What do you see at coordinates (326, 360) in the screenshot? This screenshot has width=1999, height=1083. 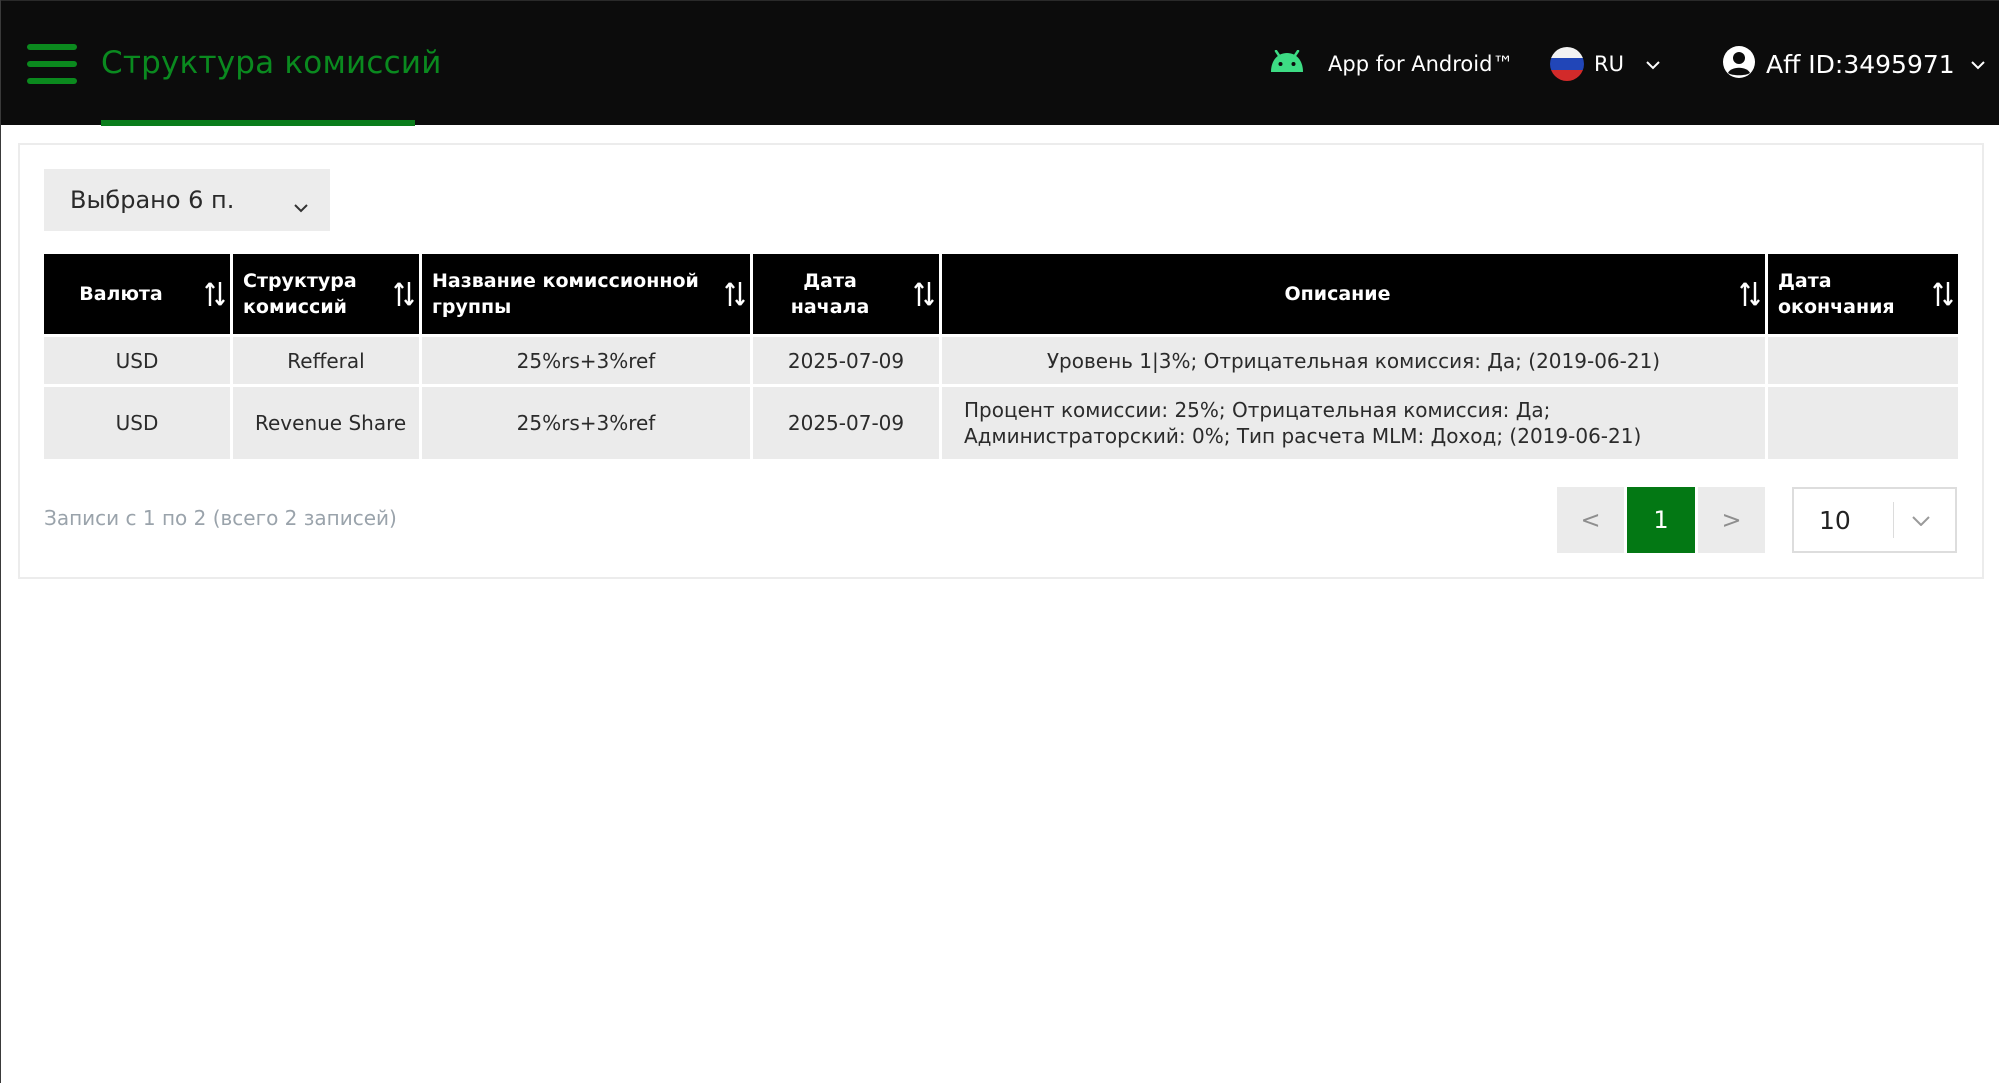 I see `cell-structure: Refferal` at bounding box center [326, 360].